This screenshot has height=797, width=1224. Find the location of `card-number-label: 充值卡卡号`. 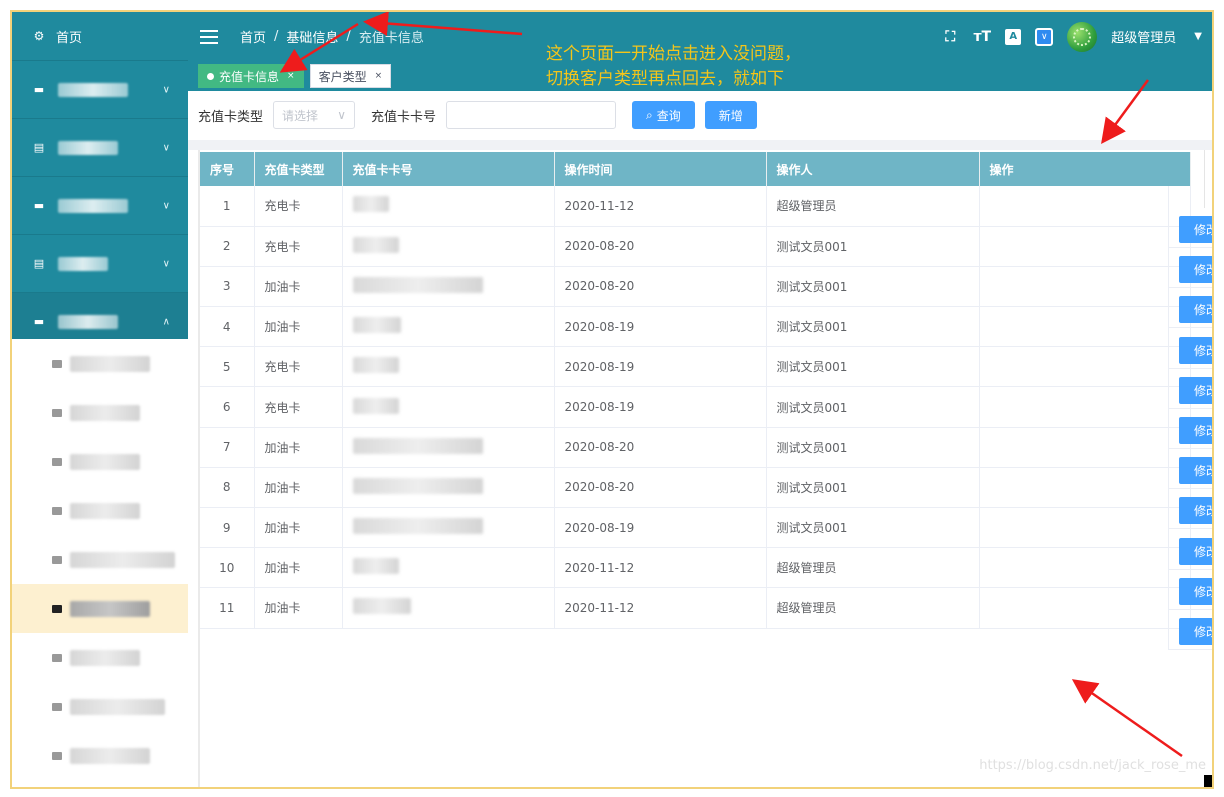

card-number-label: 充值卡卡号 is located at coordinates (404, 117).